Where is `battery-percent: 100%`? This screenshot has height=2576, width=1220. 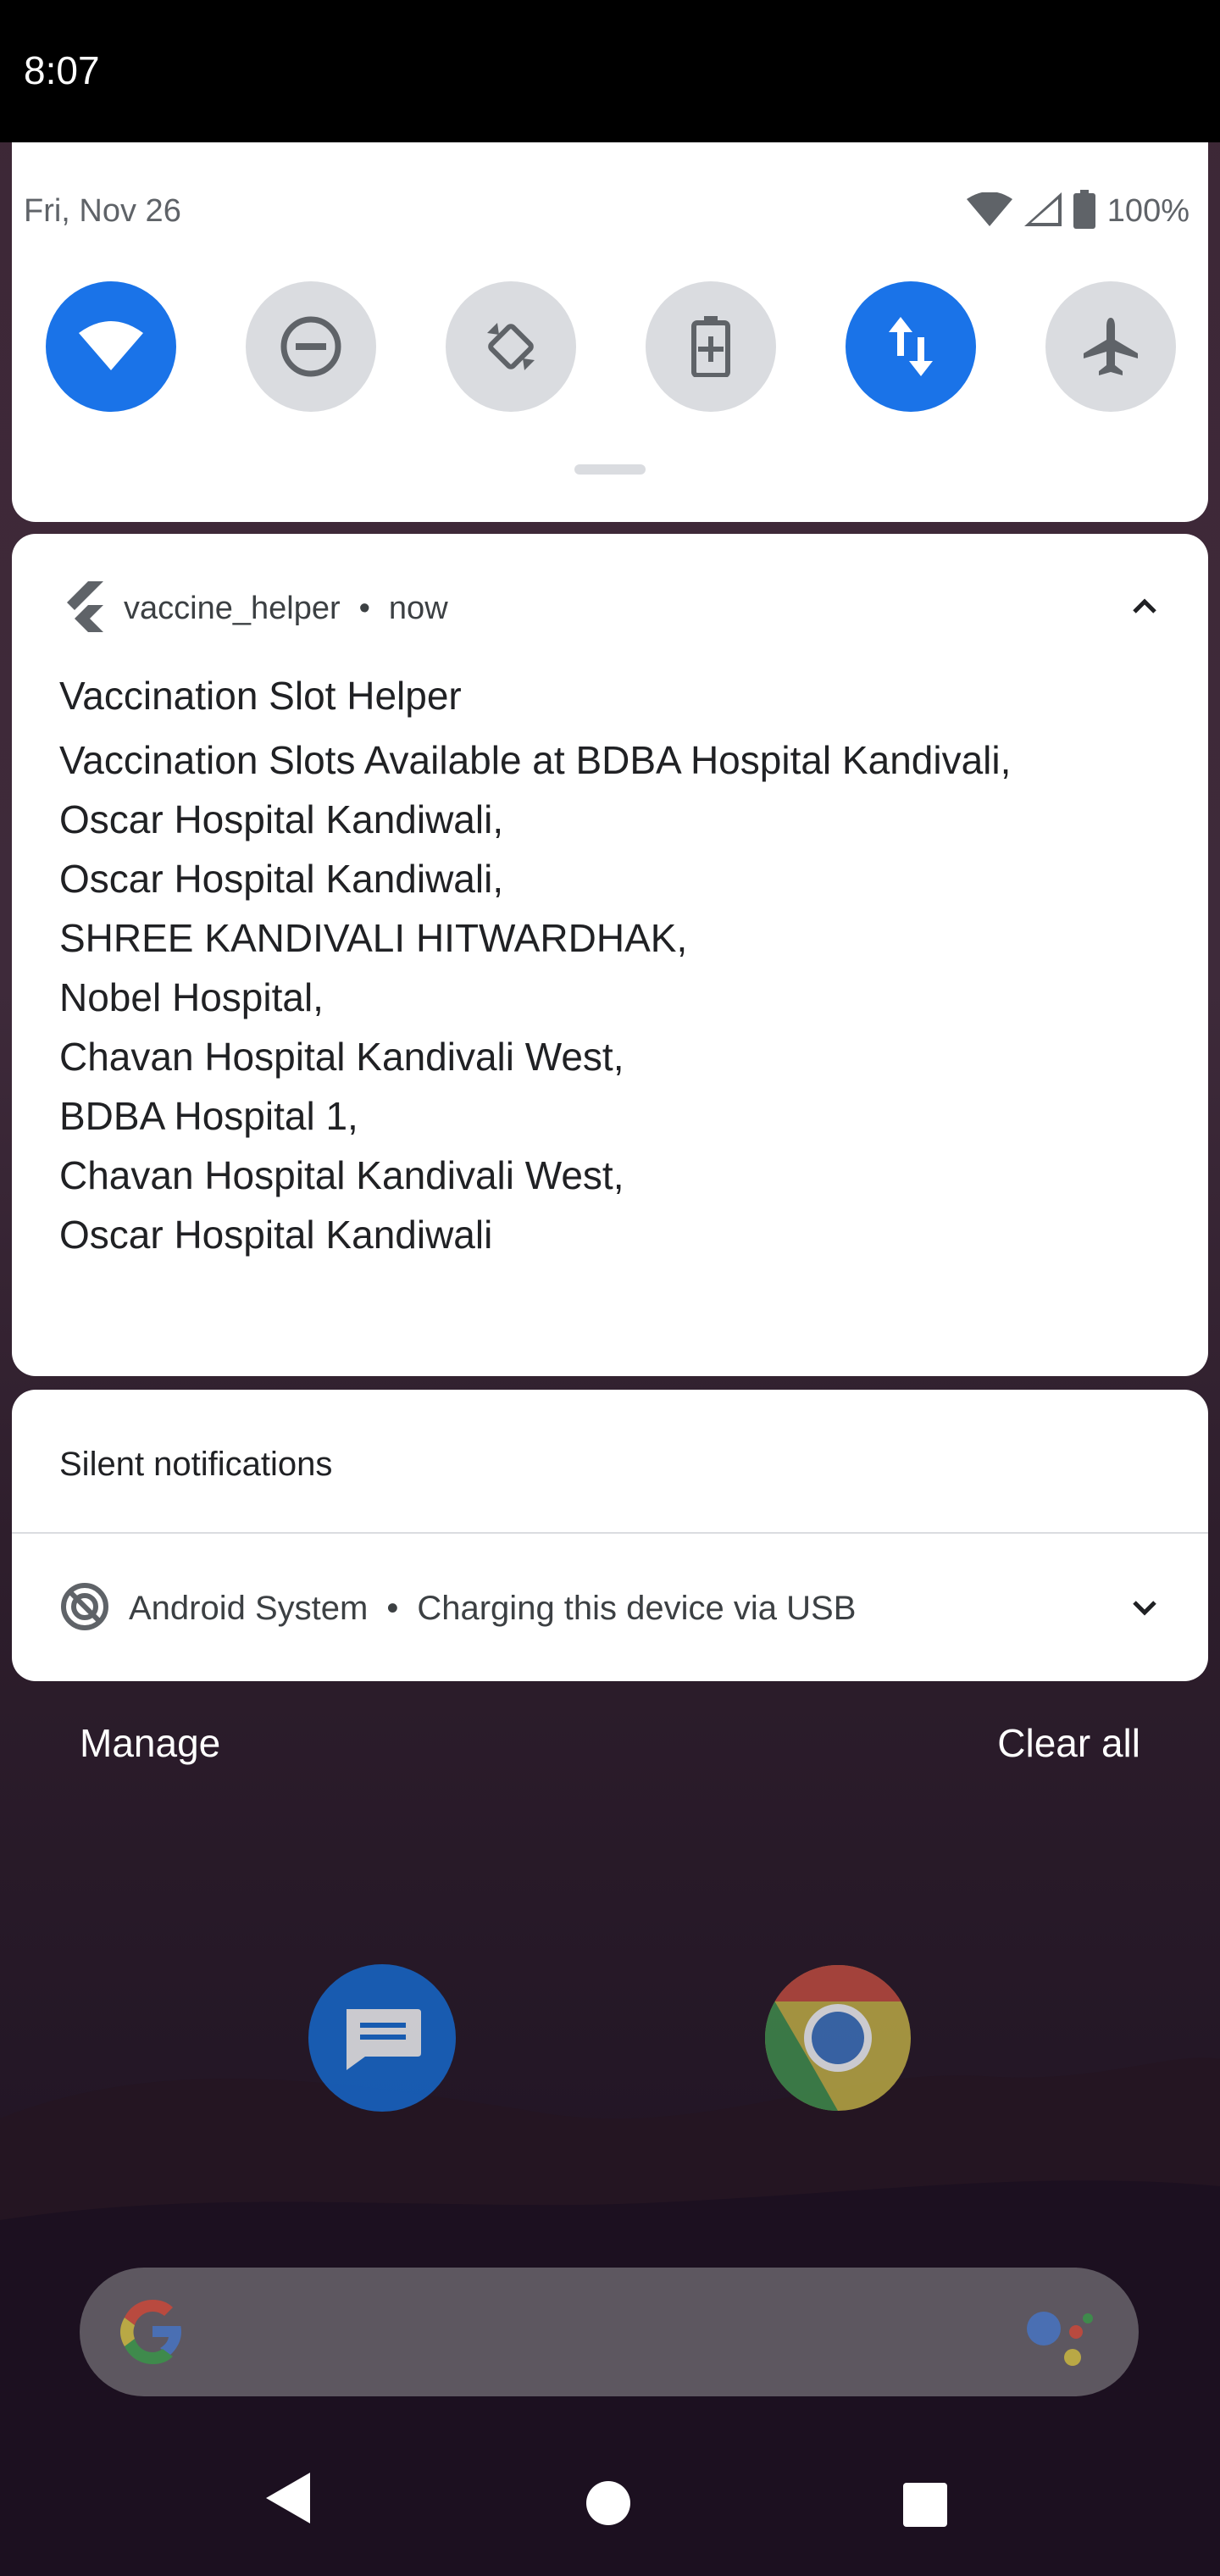
battery-percent: 100% is located at coordinates (1148, 211).